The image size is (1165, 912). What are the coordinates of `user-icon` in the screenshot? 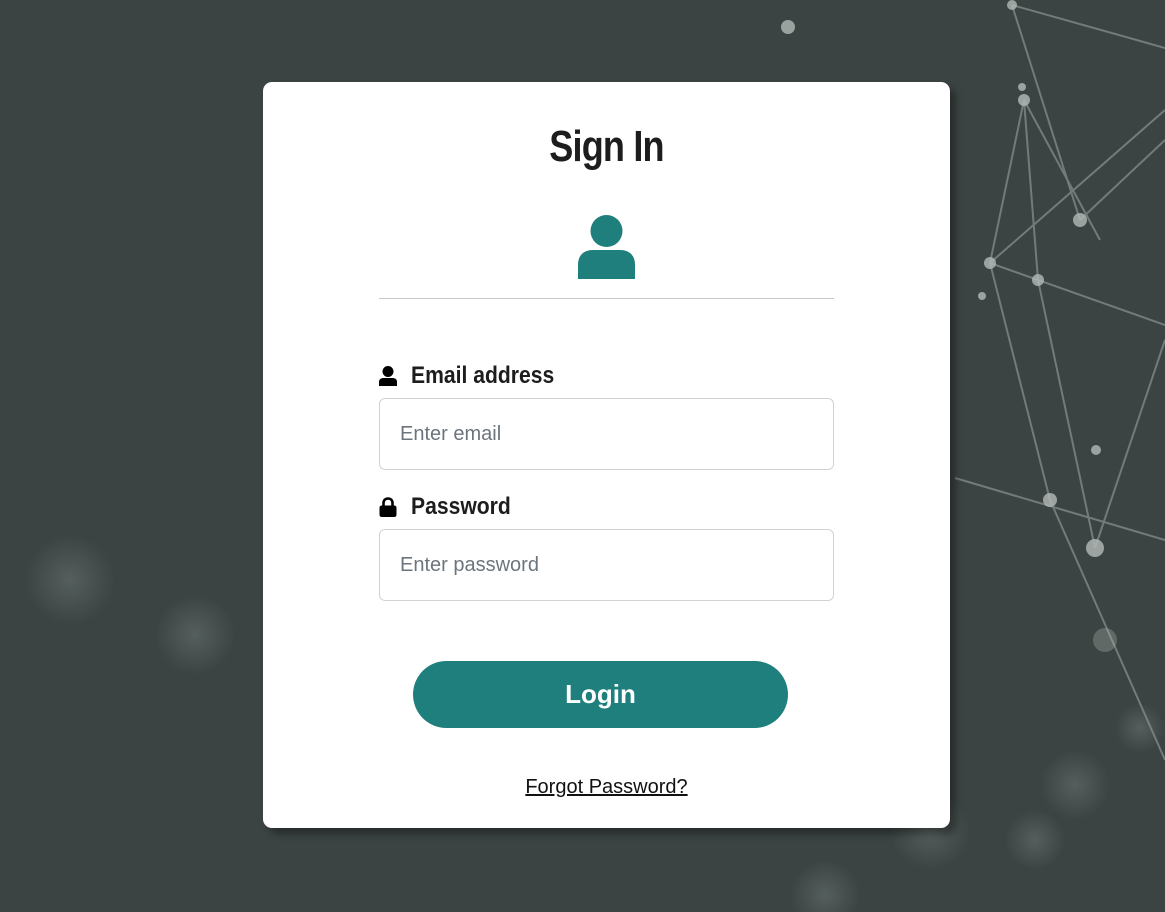 It's located at (388, 376).